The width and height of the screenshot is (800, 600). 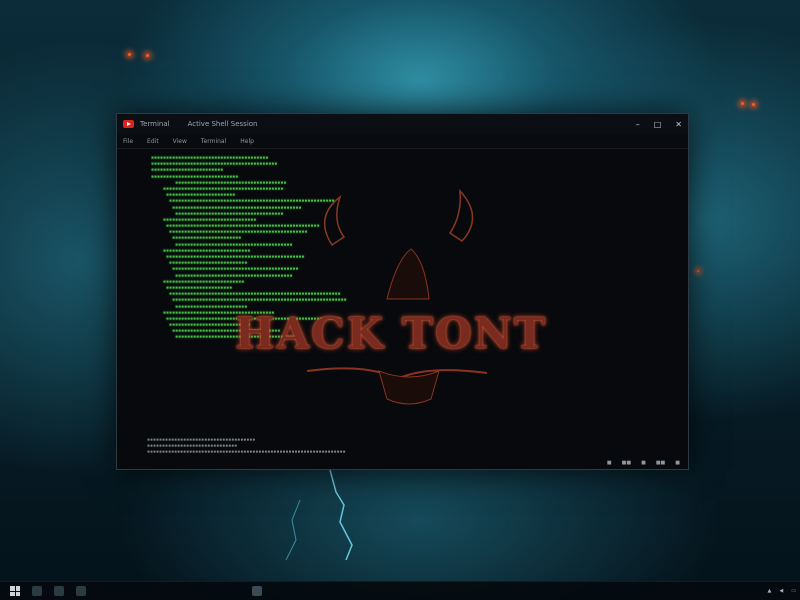 What do you see at coordinates (81, 591) in the screenshot?
I see `files-icon` at bounding box center [81, 591].